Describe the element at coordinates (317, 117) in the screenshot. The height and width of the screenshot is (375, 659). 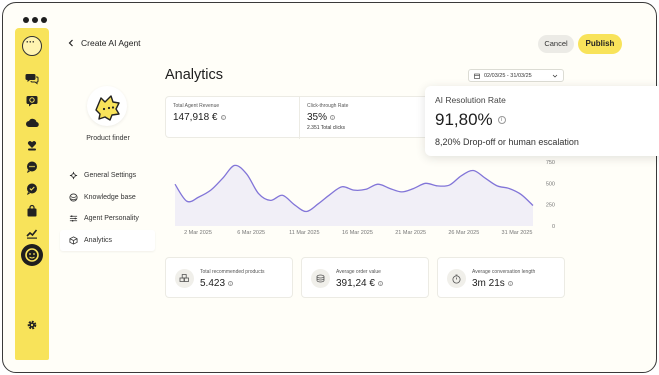
I see `metric-value: 35%` at that location.